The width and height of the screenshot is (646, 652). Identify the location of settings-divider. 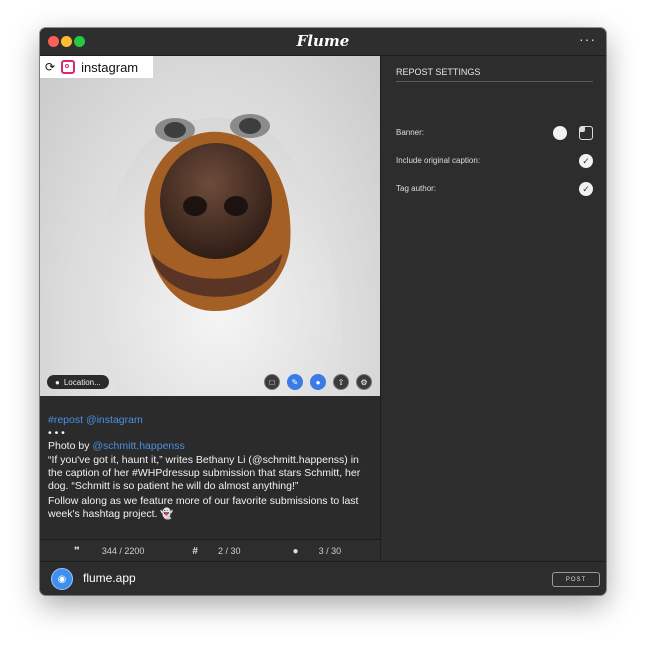
(494, 81).